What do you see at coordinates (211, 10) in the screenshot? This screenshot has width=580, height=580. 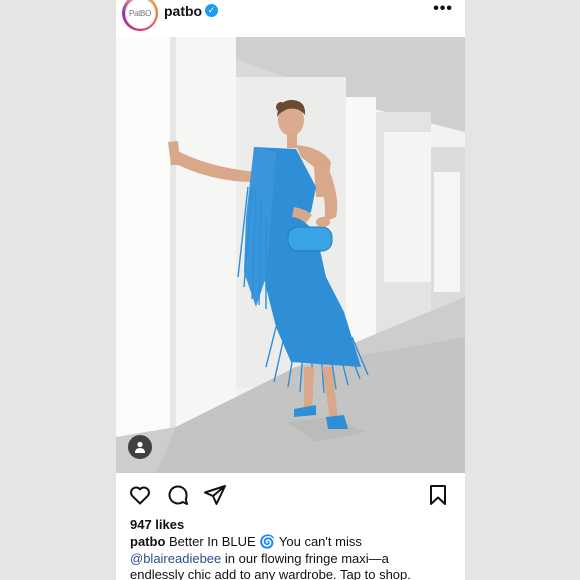 I see `verified-badge-icon: ✓` at bounding box center [211, 10].